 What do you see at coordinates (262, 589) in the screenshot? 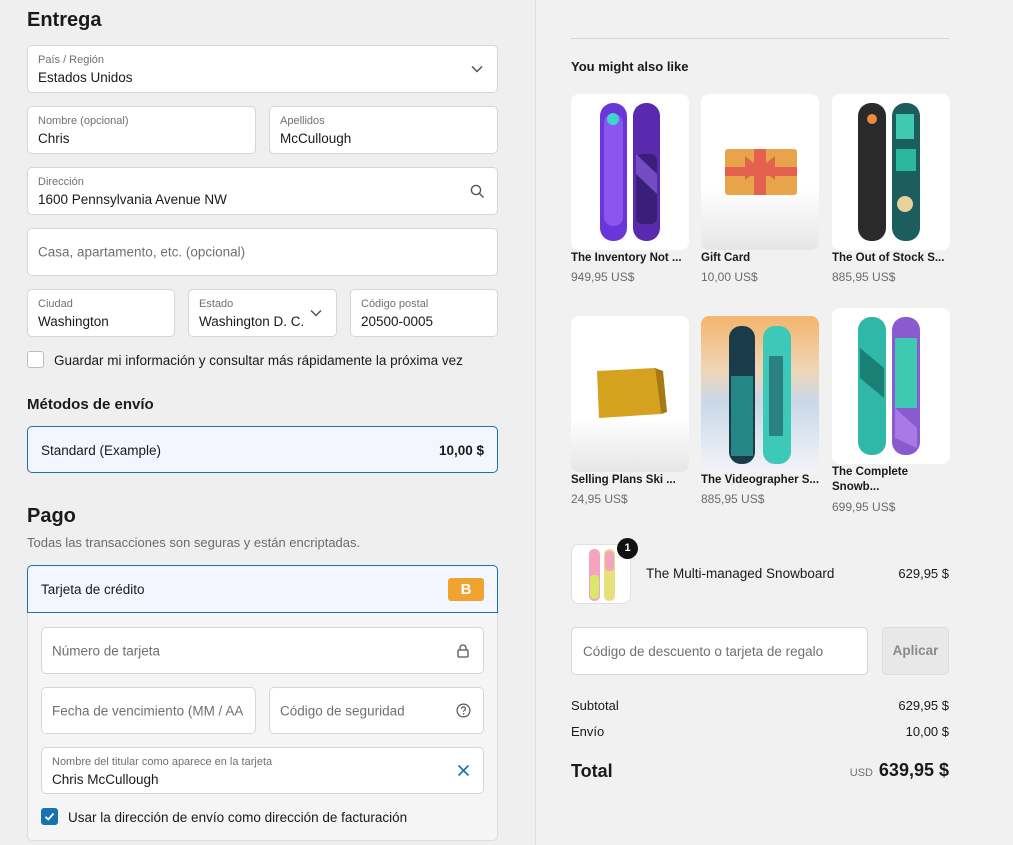
I see `payment-method-credit-card: Tarjeta de crédito B` at bounding box center [262, 589].